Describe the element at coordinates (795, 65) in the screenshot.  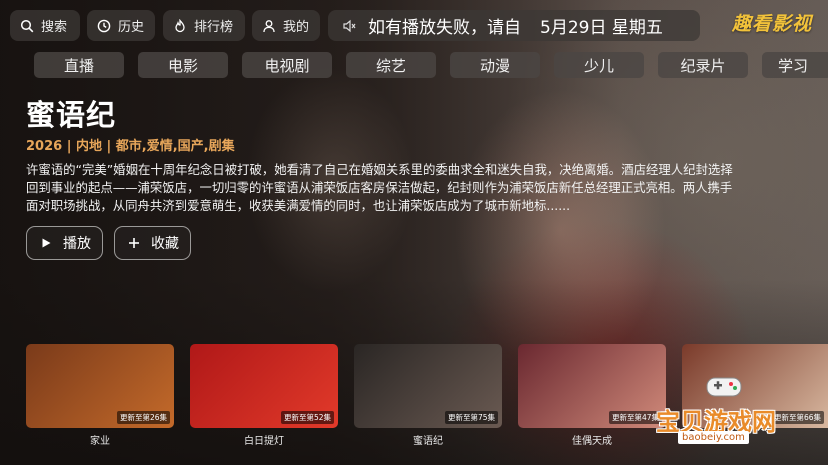
I see `tab-learning: 学习` at that location.